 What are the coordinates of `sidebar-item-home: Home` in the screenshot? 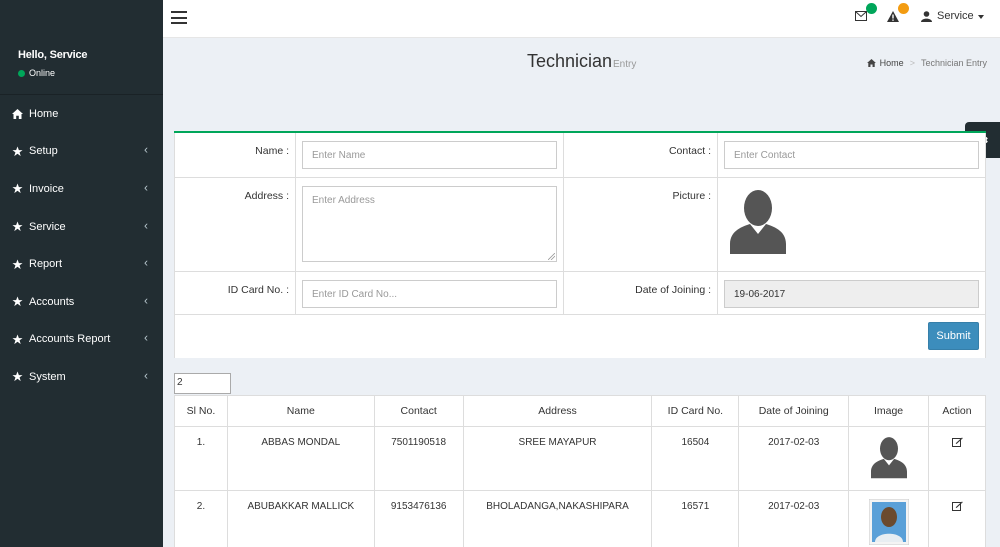 It's located at (81, 114).